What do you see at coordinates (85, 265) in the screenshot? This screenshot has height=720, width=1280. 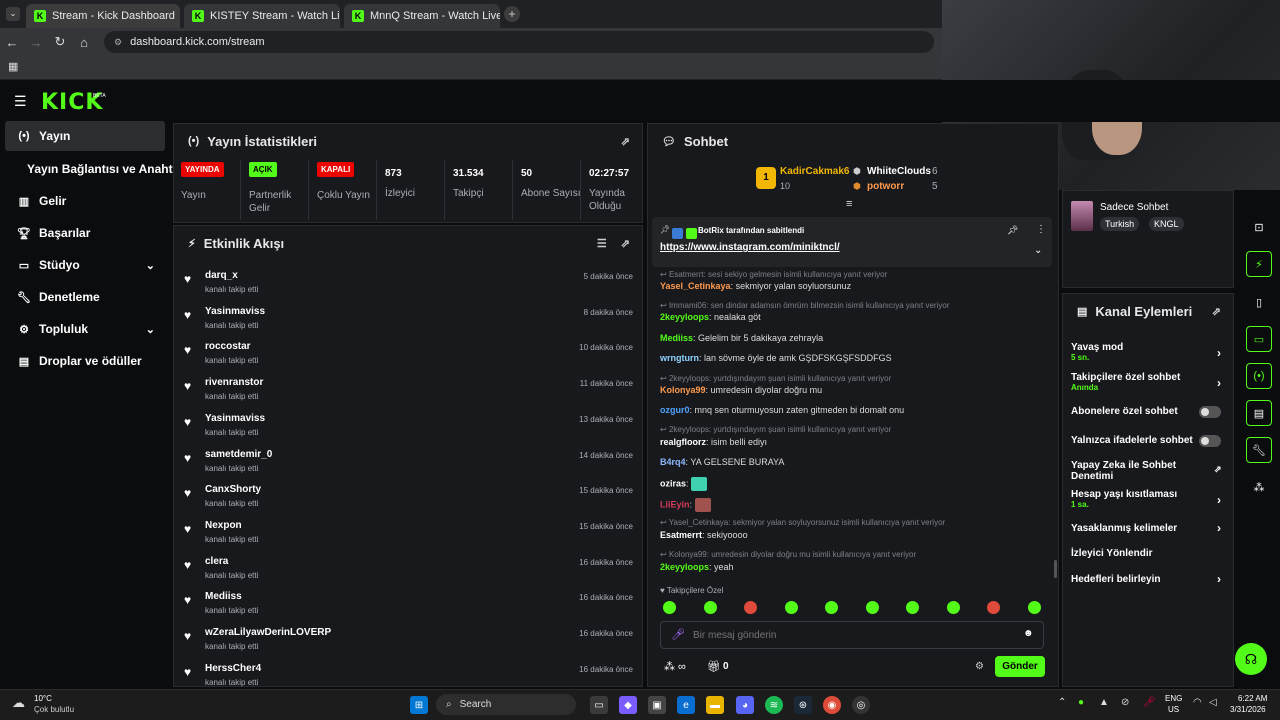 I see `sidebar-item-studyo: ▭ Stüdyo ⌄` at bounding box center [85, 265].